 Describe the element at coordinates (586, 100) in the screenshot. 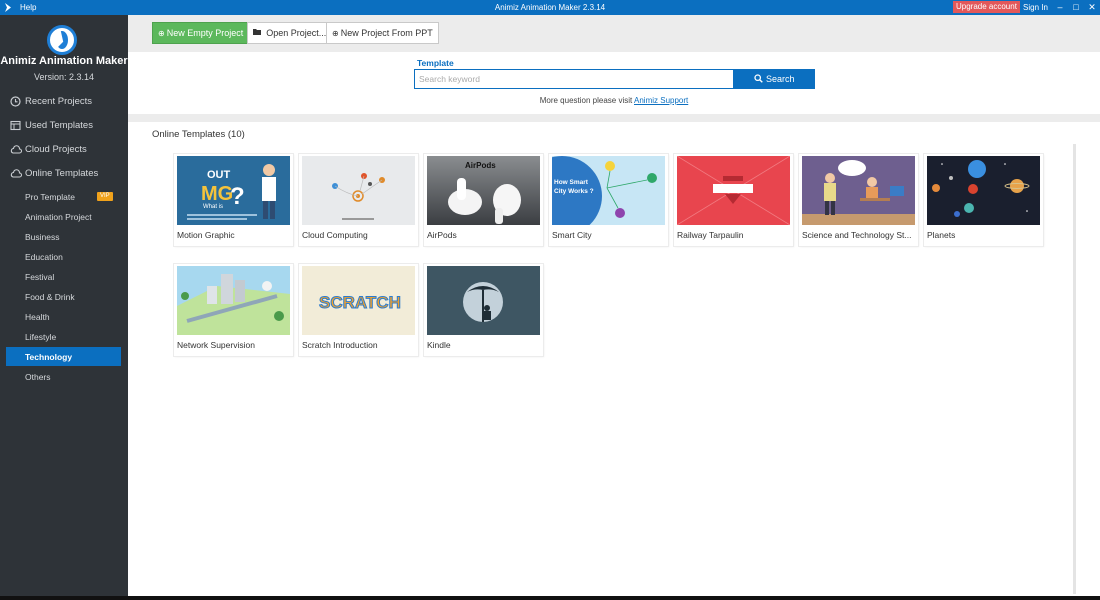

I see `support-text: More question please visit` at that location.